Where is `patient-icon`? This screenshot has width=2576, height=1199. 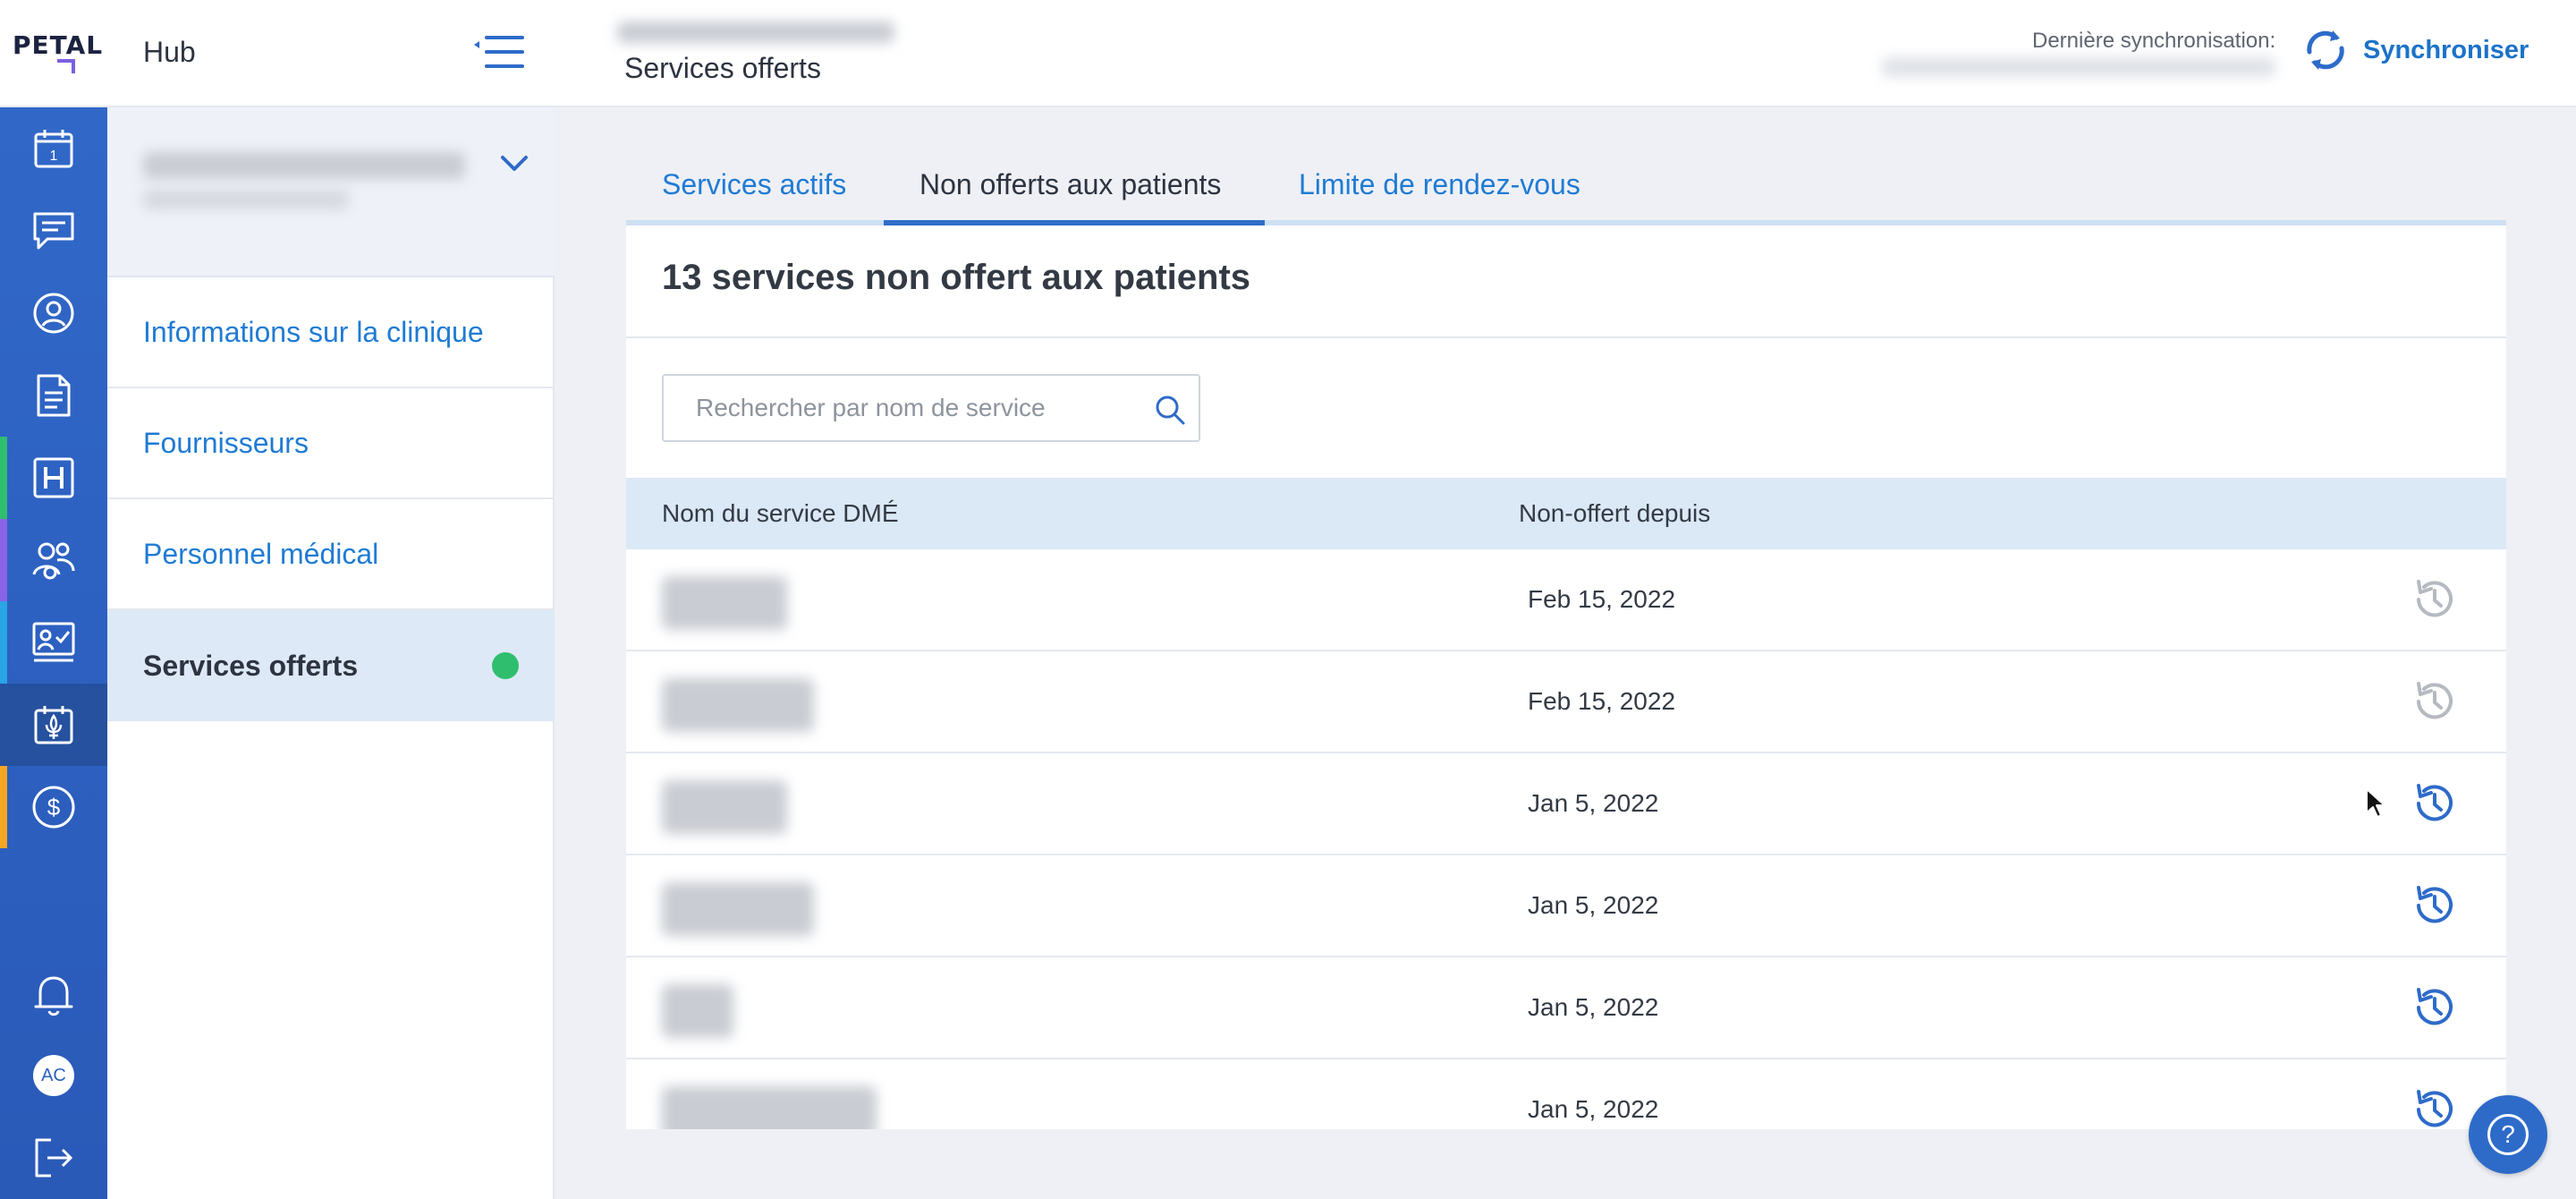 patient-icon is located at coordinates (53, 313).